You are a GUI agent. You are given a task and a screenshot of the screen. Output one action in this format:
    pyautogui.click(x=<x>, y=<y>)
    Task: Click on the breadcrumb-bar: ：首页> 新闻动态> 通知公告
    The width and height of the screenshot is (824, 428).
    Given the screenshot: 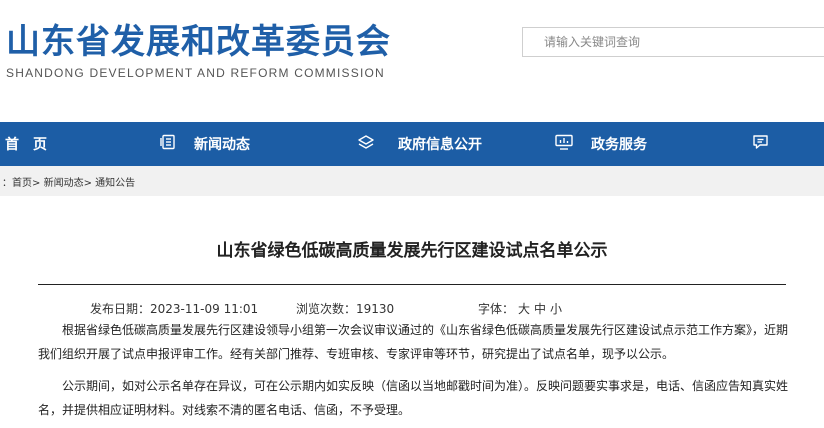 What is the action you would take?
    pyautogui.click(x=412, y=181)
    